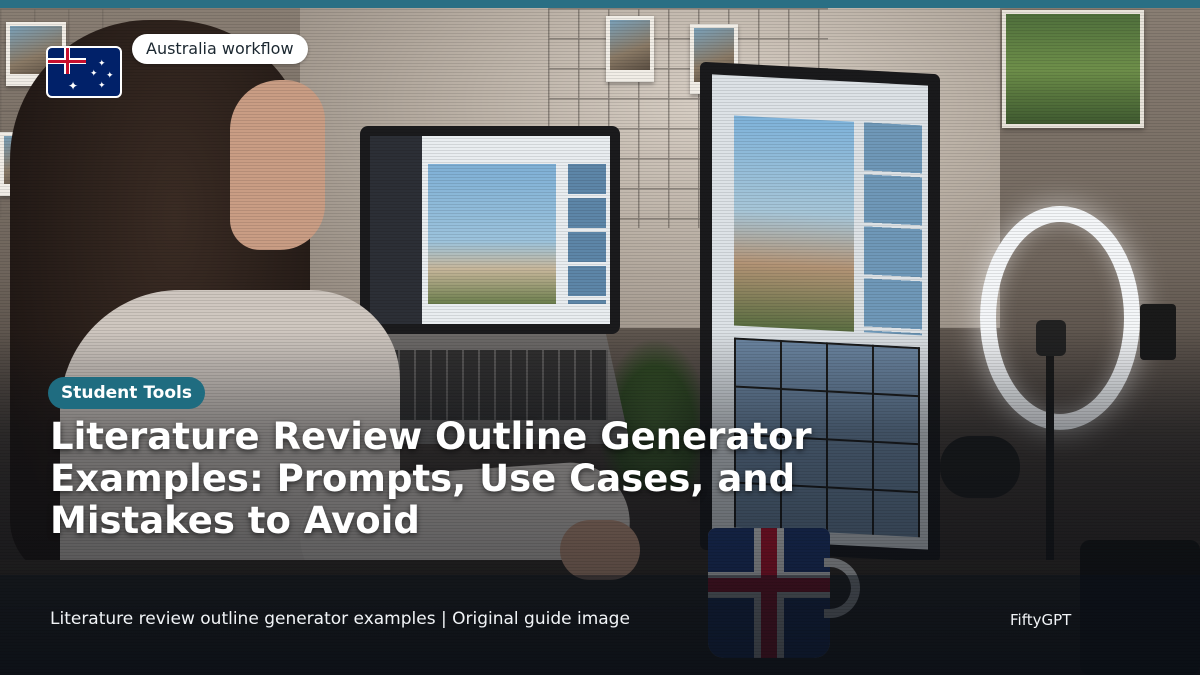 This screenshot has width=1200, height=675. What do you see at coordinates (126, 393) in the screenshot?
I see `category-badge: Student Tools` at bounding box center [126, 393].